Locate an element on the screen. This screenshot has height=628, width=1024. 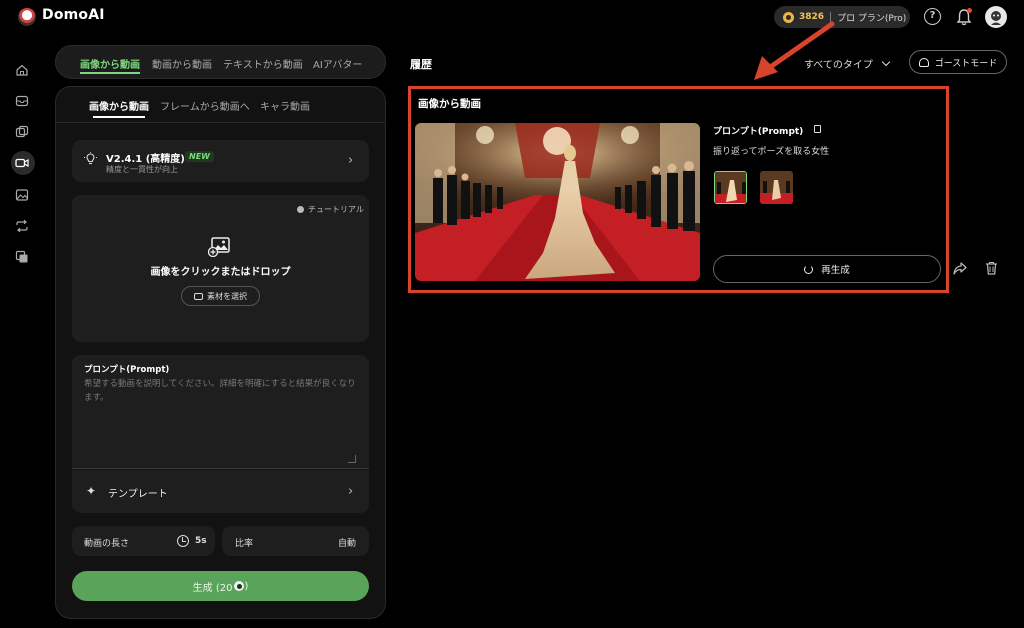
history-item-title: 画像から動画 is located at coordinates (449, 104).